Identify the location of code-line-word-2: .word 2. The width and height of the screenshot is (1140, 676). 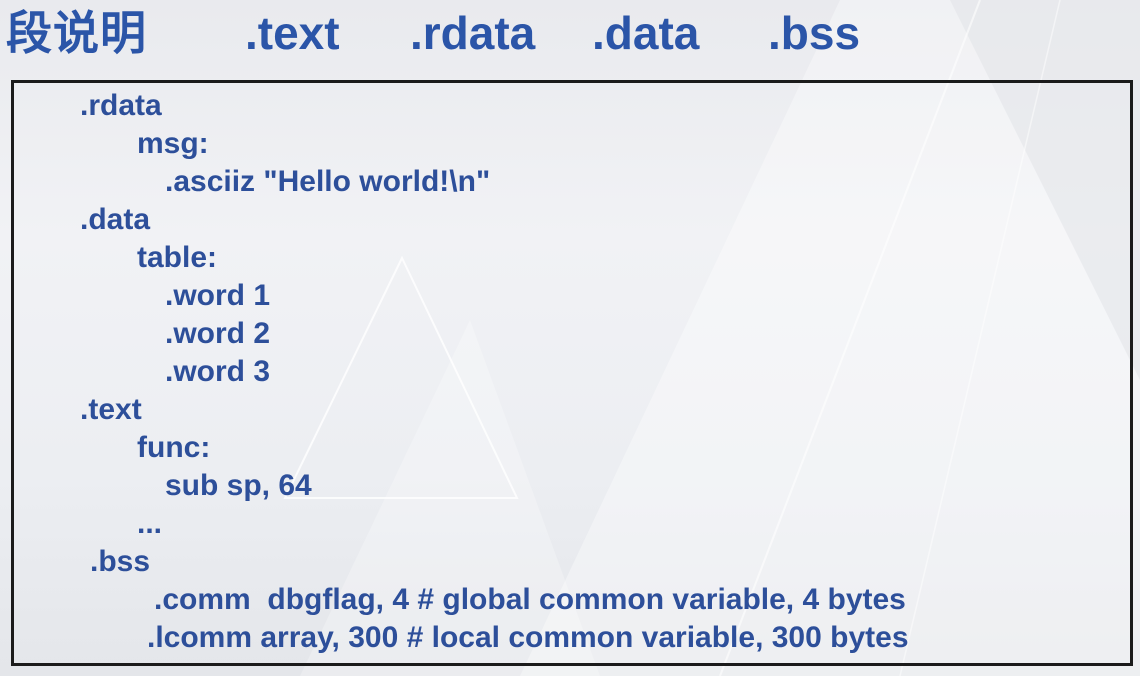
(218, 333).